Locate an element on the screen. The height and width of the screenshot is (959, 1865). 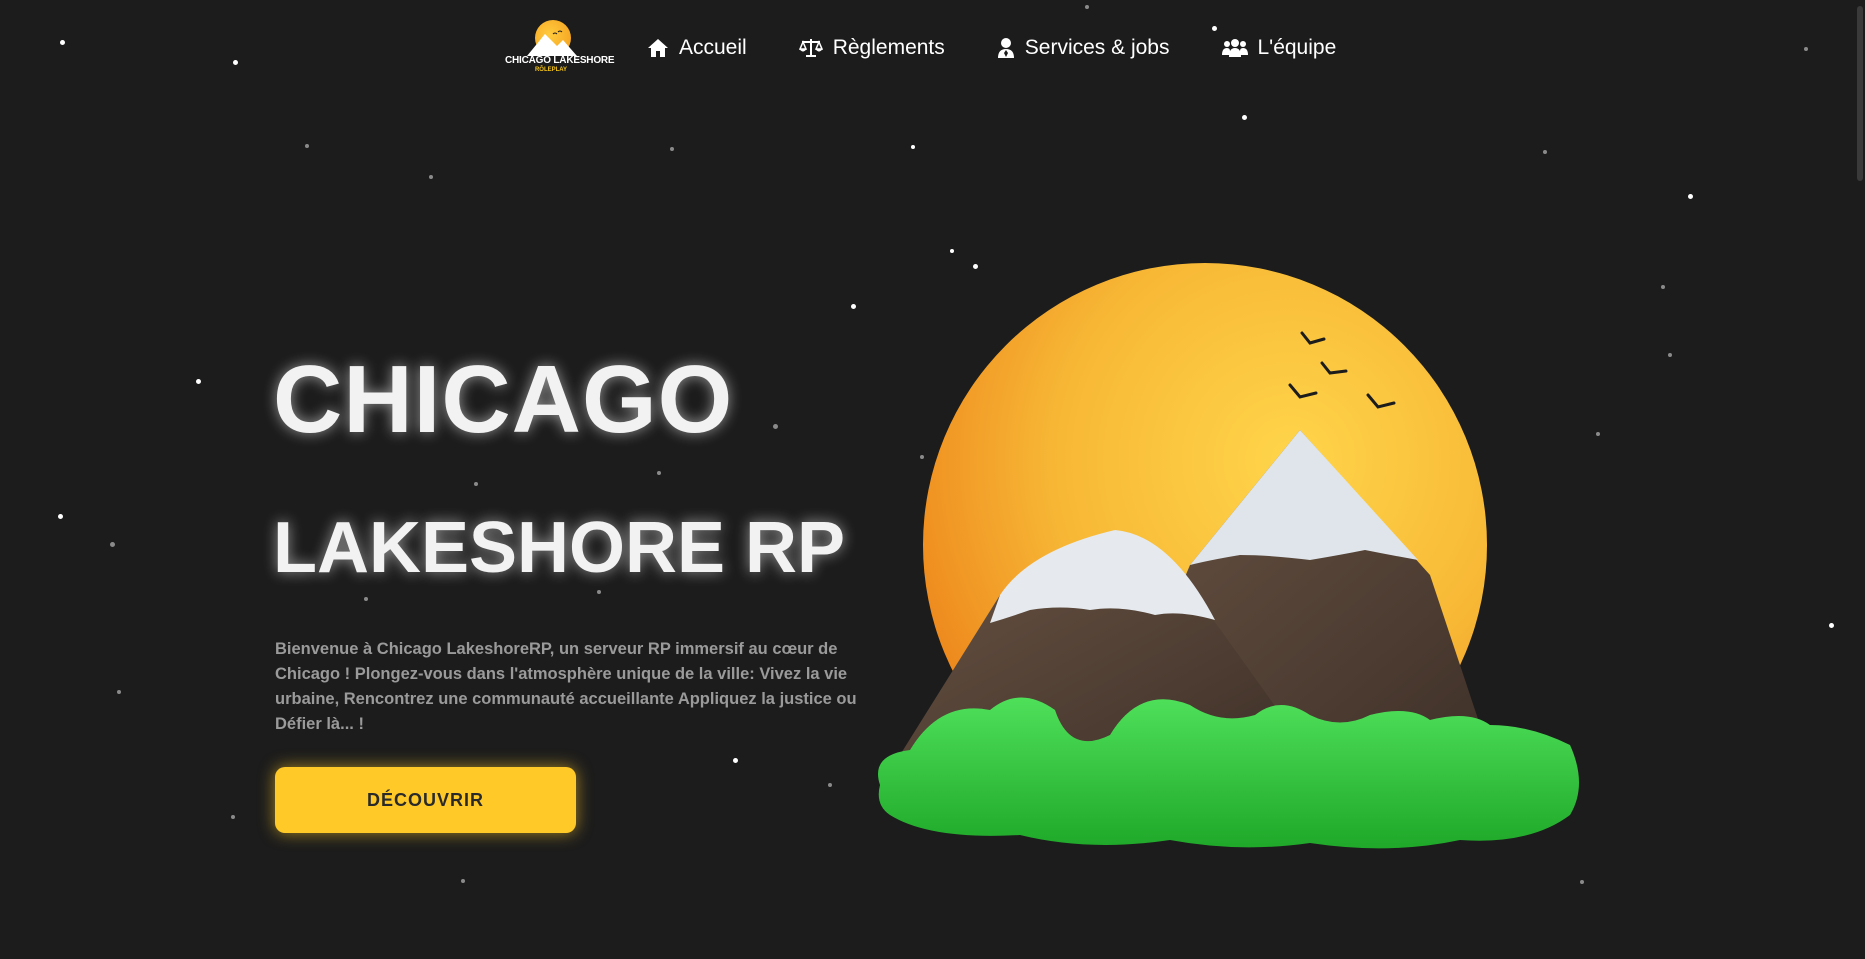
hero-title-line1: CHICAGO is located at coordinates (503, 399).